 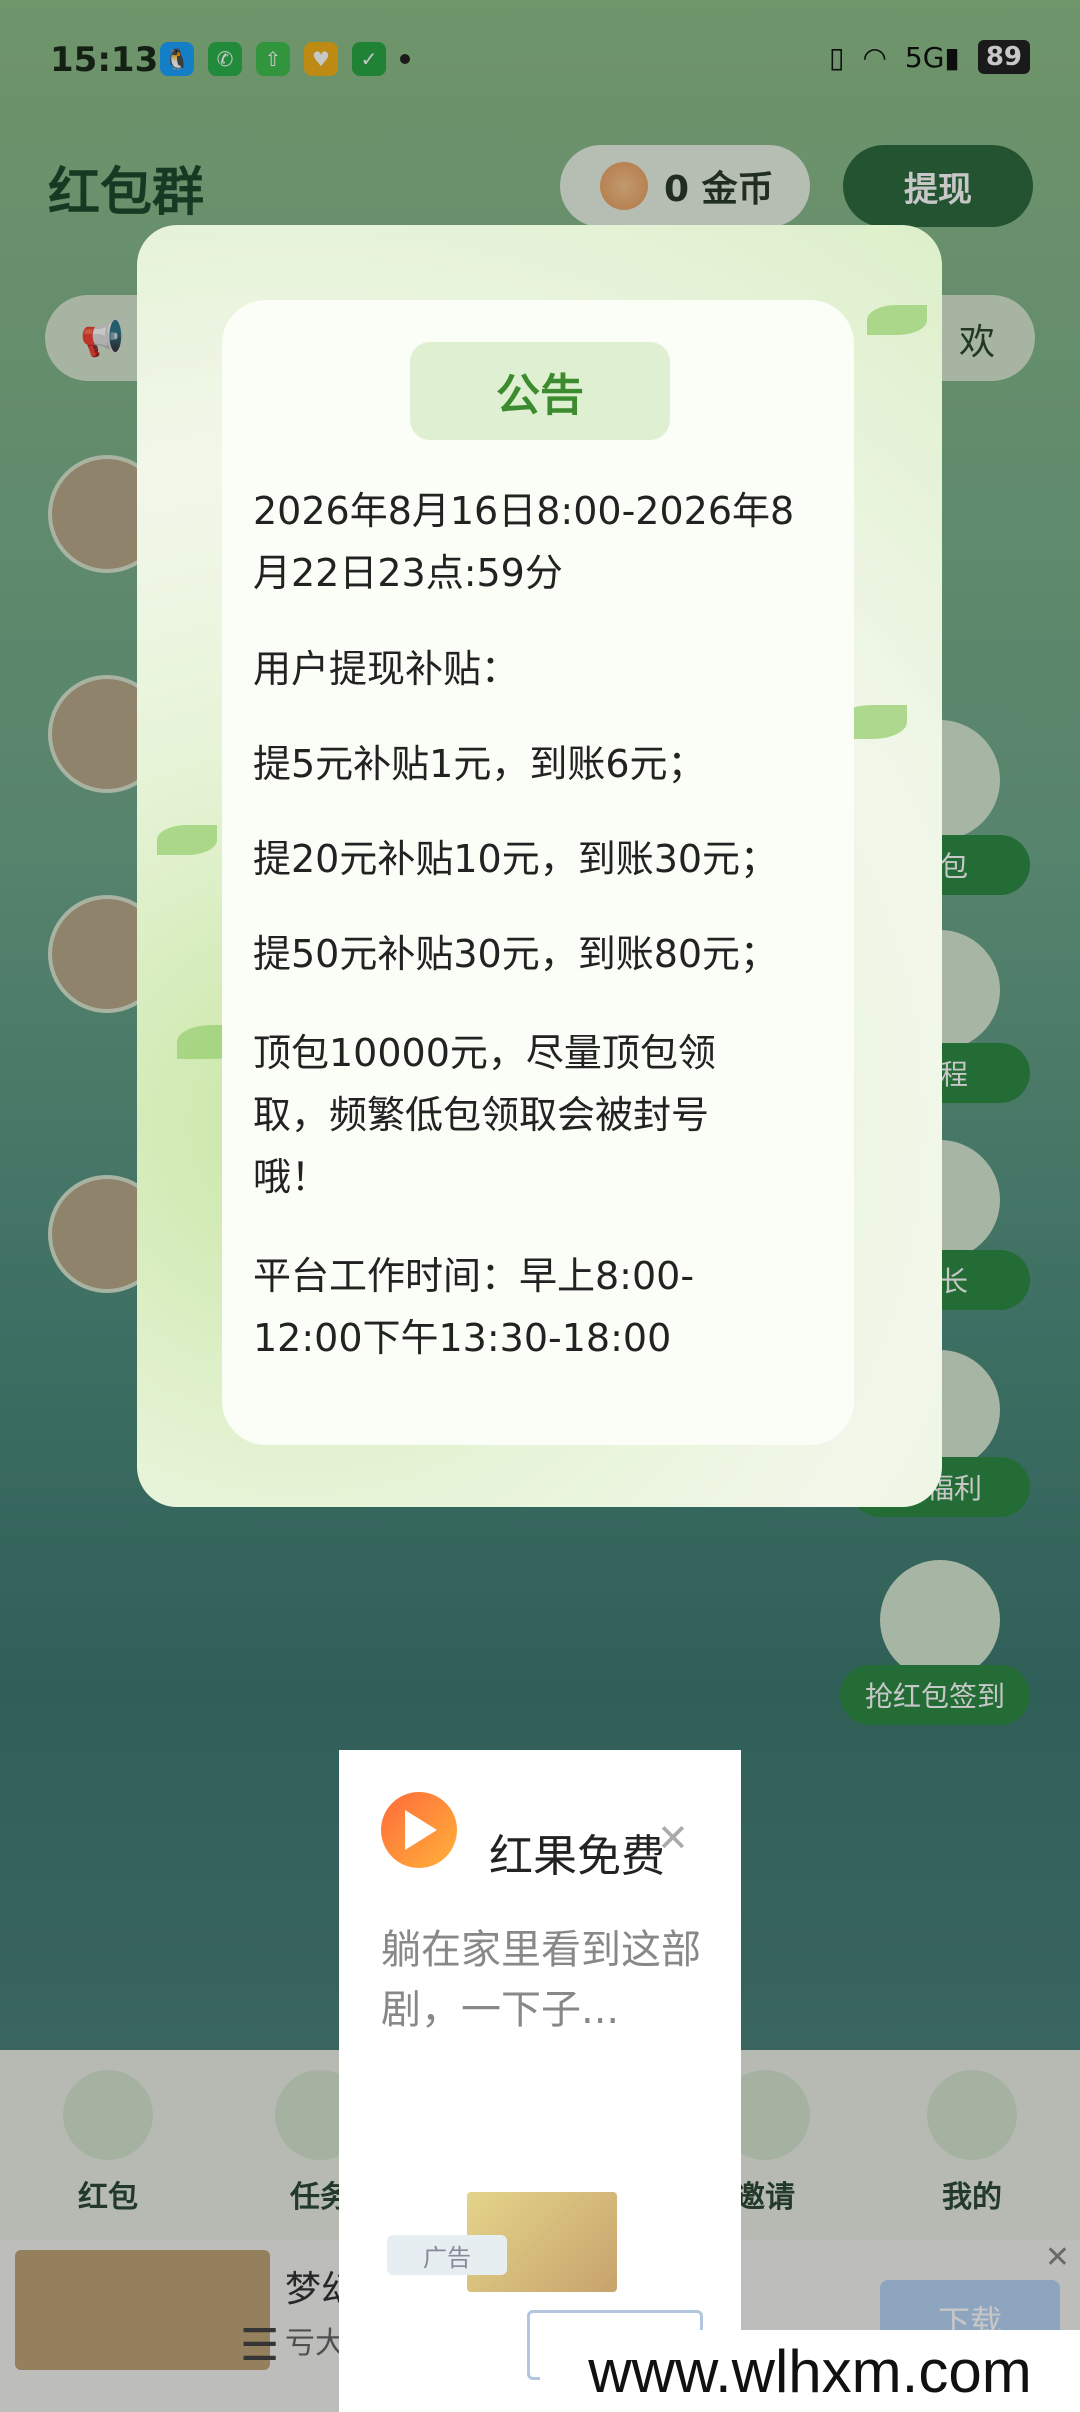 What do you see at coordinates (447, 2255) in the screenshot?
I see `ad-tag: 广告` at bounding box center [447, 2255].